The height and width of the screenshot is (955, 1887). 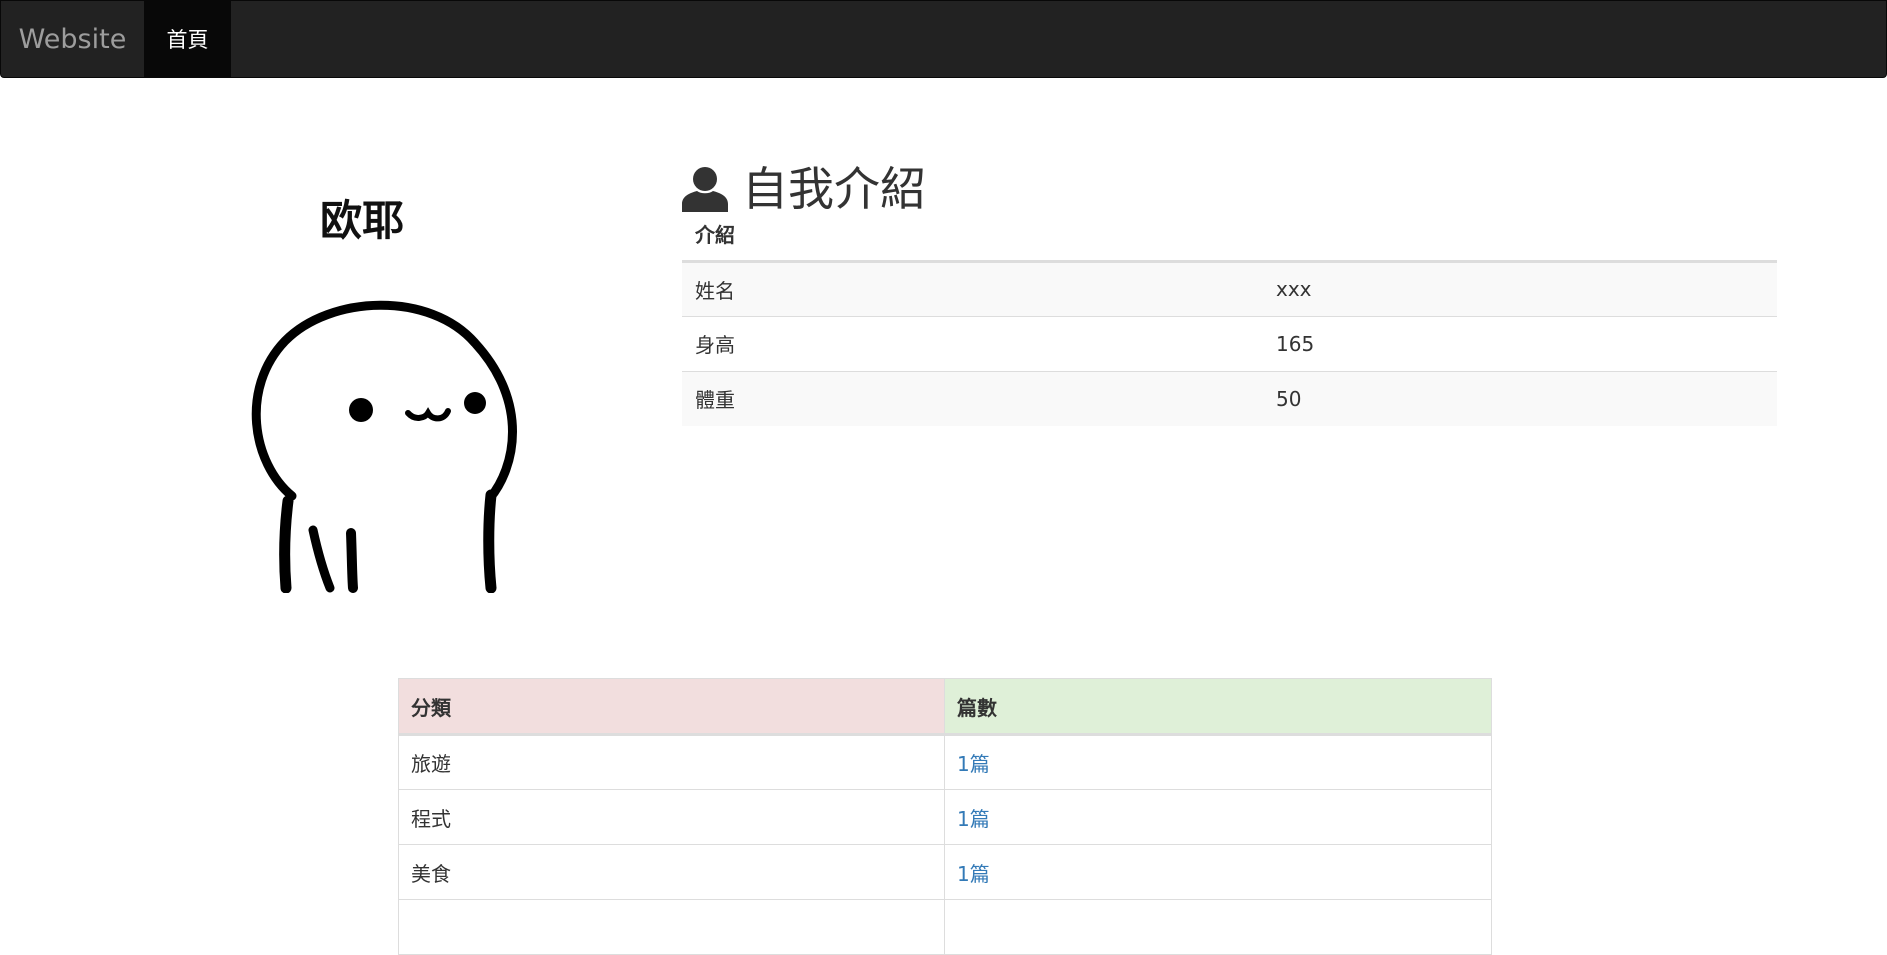 I want to click on avatar-image, so click(x=390, y=440).